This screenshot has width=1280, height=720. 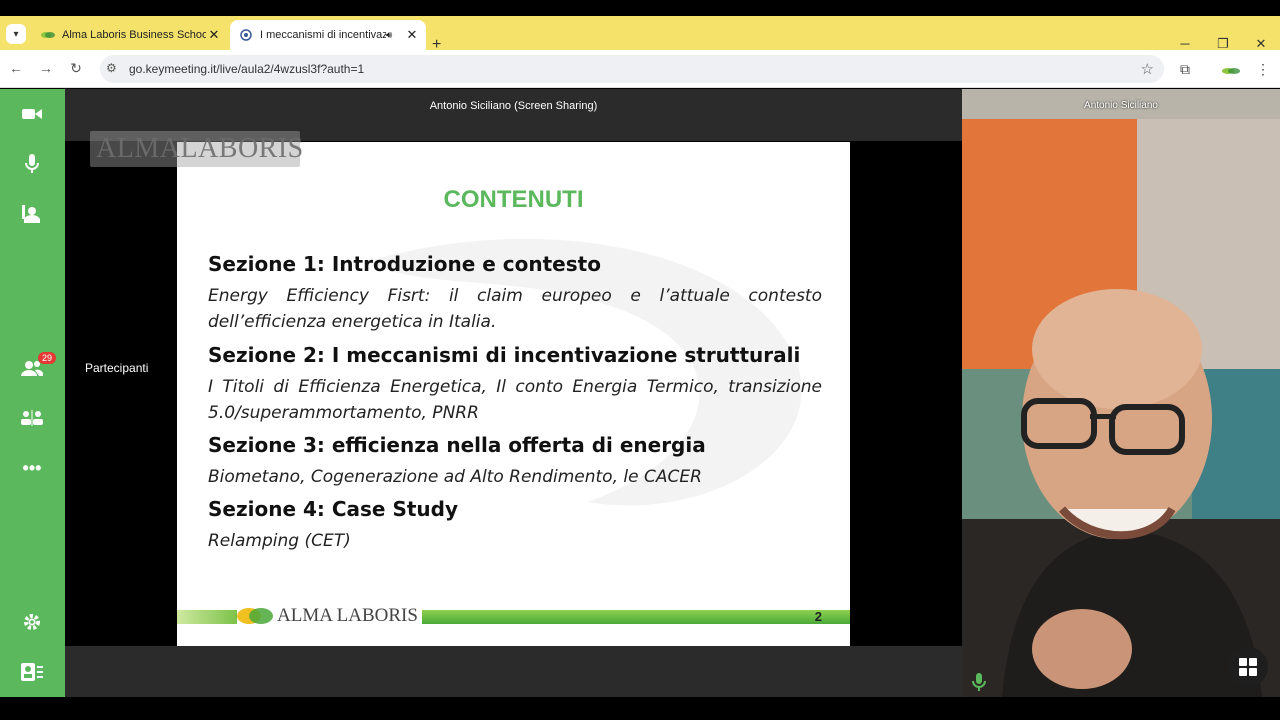 I want to click on bookmark-star-icon: ☆, so click(x=1147, y=69).